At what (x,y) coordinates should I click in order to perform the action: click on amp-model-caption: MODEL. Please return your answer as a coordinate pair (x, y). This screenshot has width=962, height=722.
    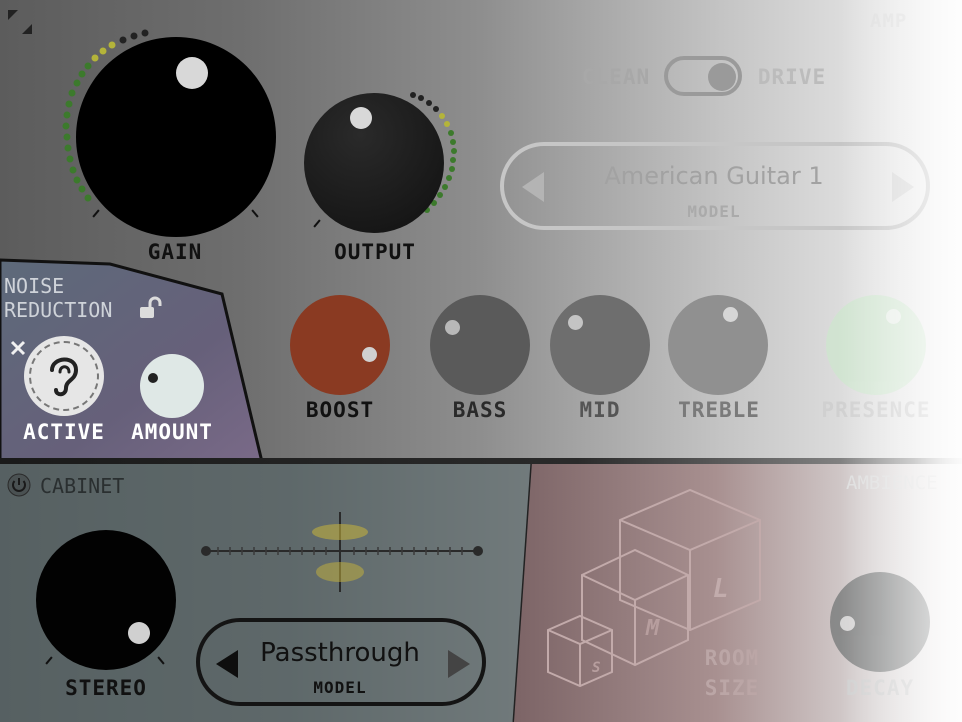
    Looking at the image, I should click on (714, 211).